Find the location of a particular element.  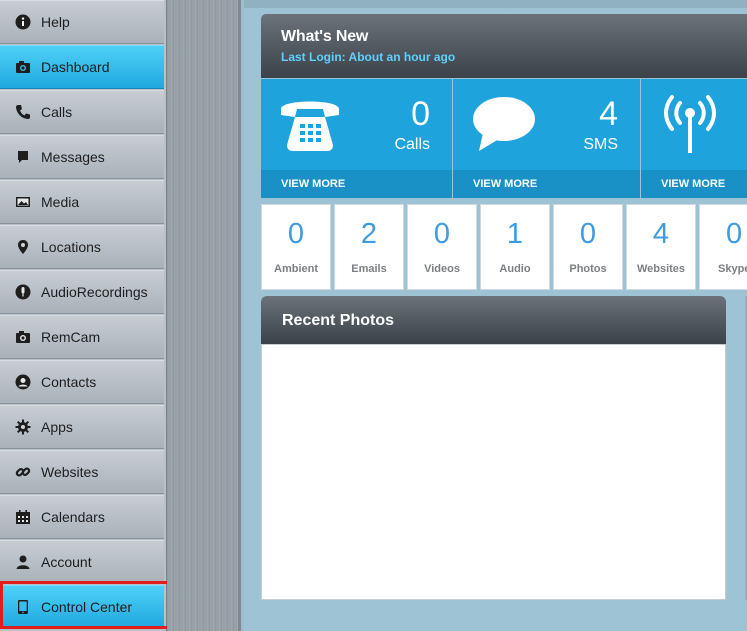

sms-view-more-link: VIEW MORE is located at coordinates (546, 184).